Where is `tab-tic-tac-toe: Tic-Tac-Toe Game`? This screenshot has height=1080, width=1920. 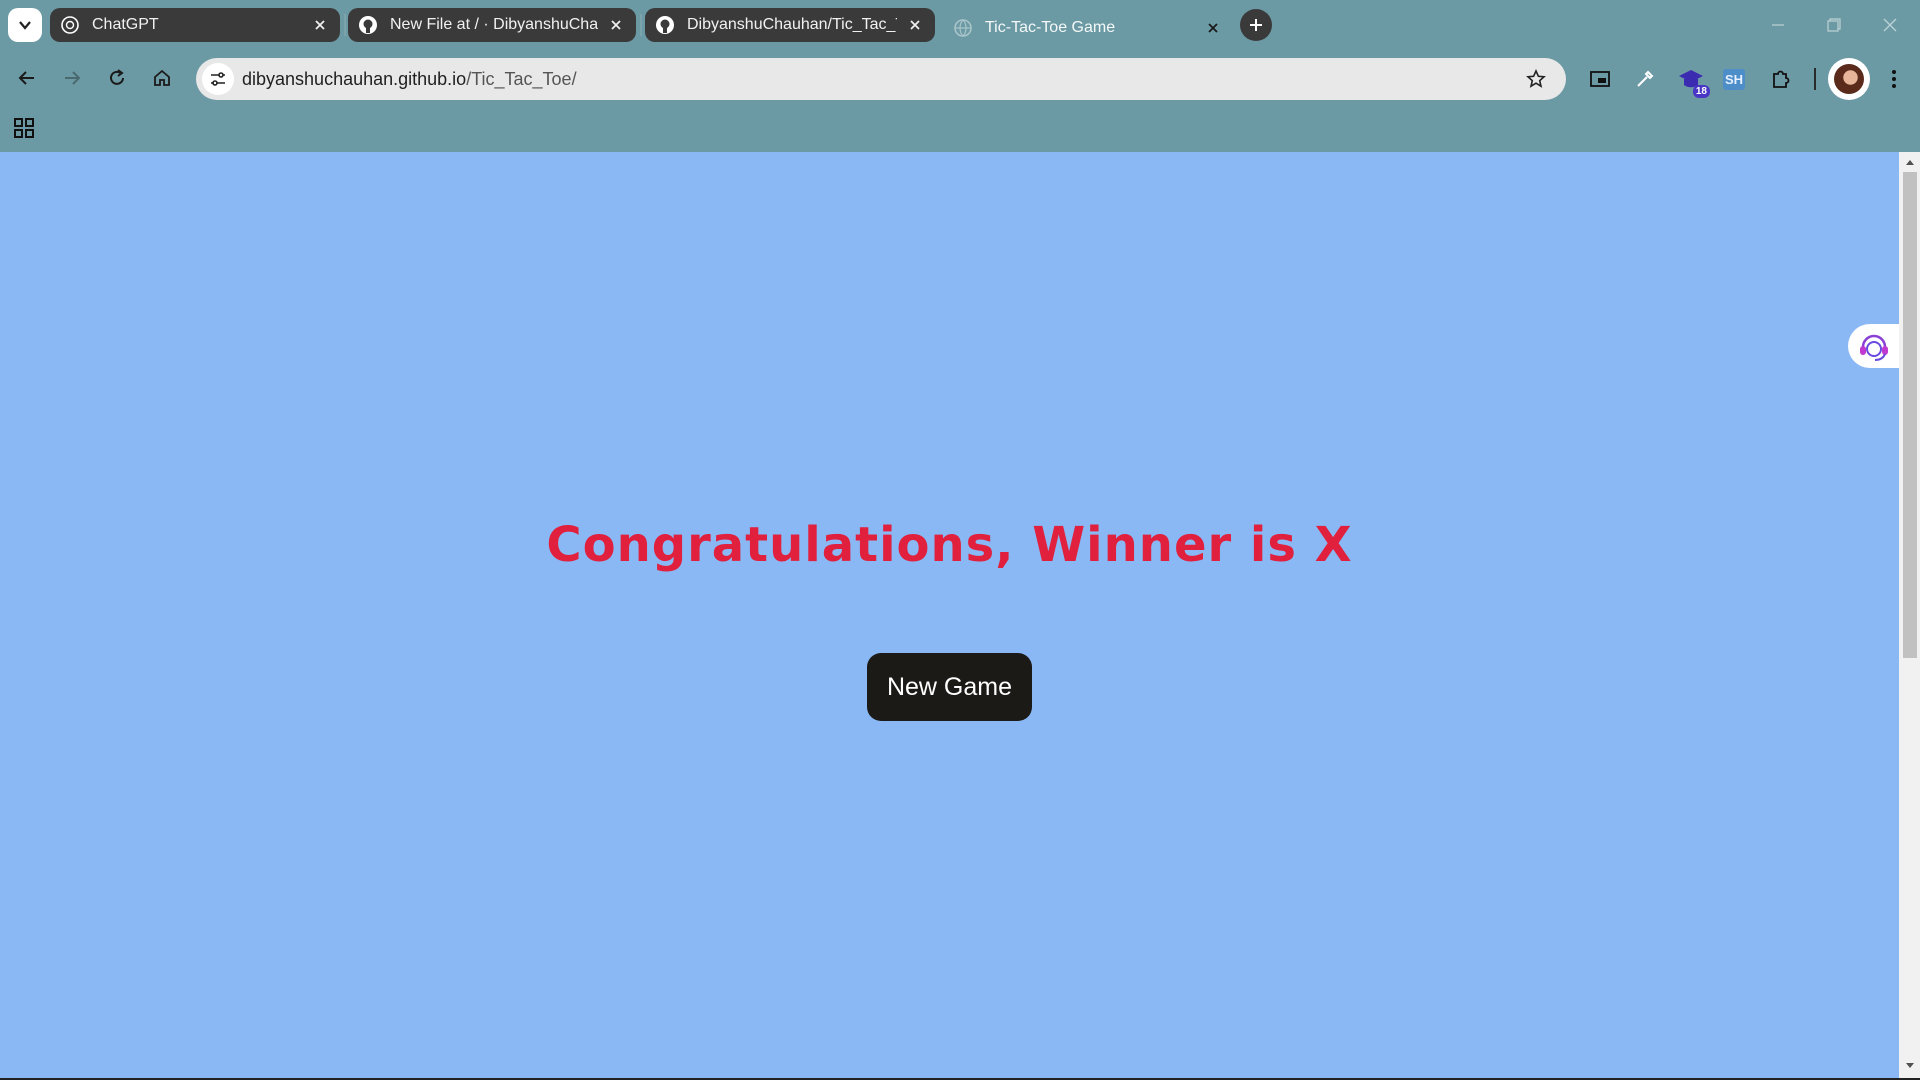 tab-tic-tac-toe: Tic-Tac-Toe Game is located at coordinates (1088, 28).